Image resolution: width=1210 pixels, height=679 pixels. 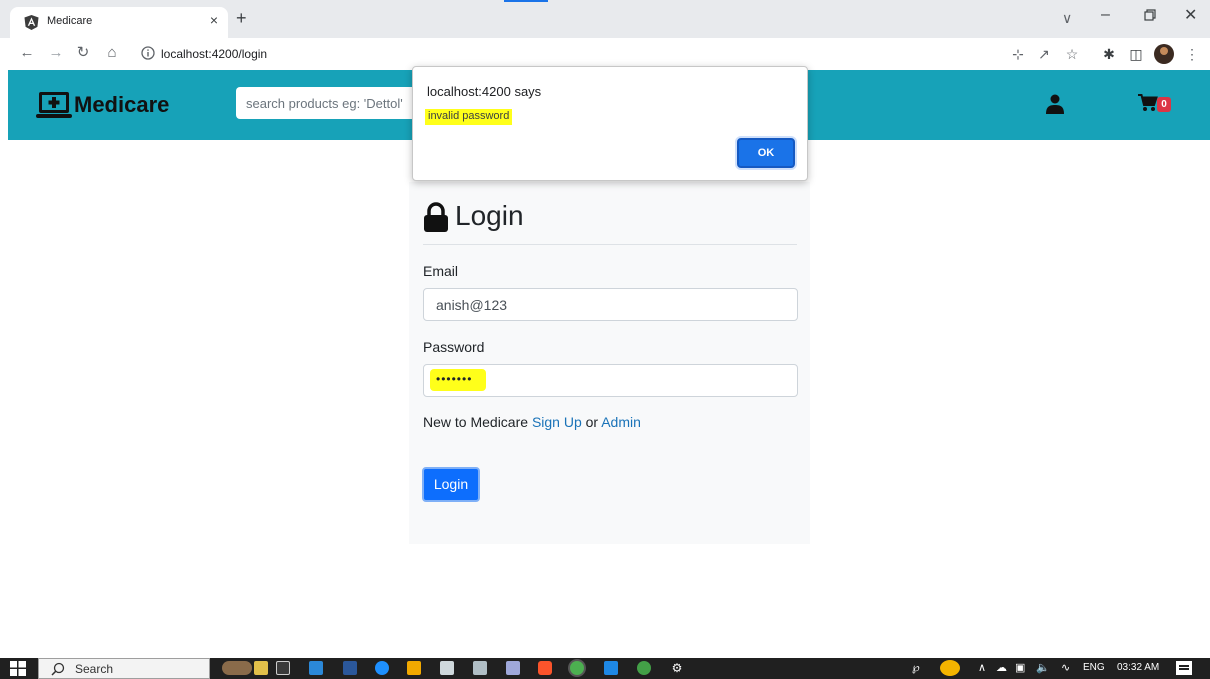 I want to click on alert-message: invalid password, so click(x=469, y=117).